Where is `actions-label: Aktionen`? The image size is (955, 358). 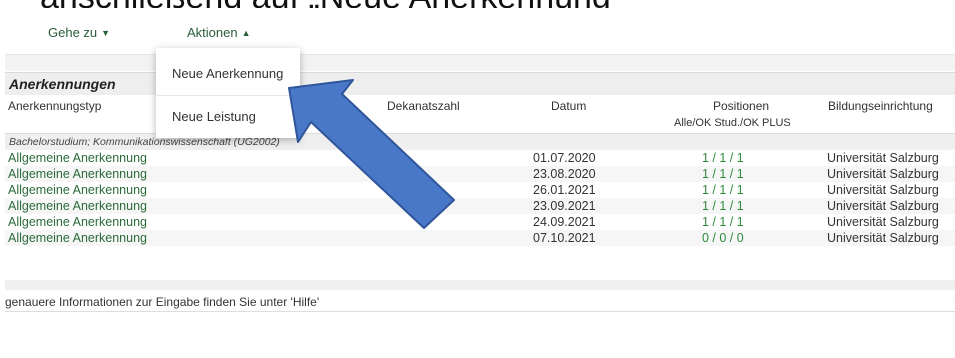 actions-label: Aktionen is located at coordinates (212, 32).